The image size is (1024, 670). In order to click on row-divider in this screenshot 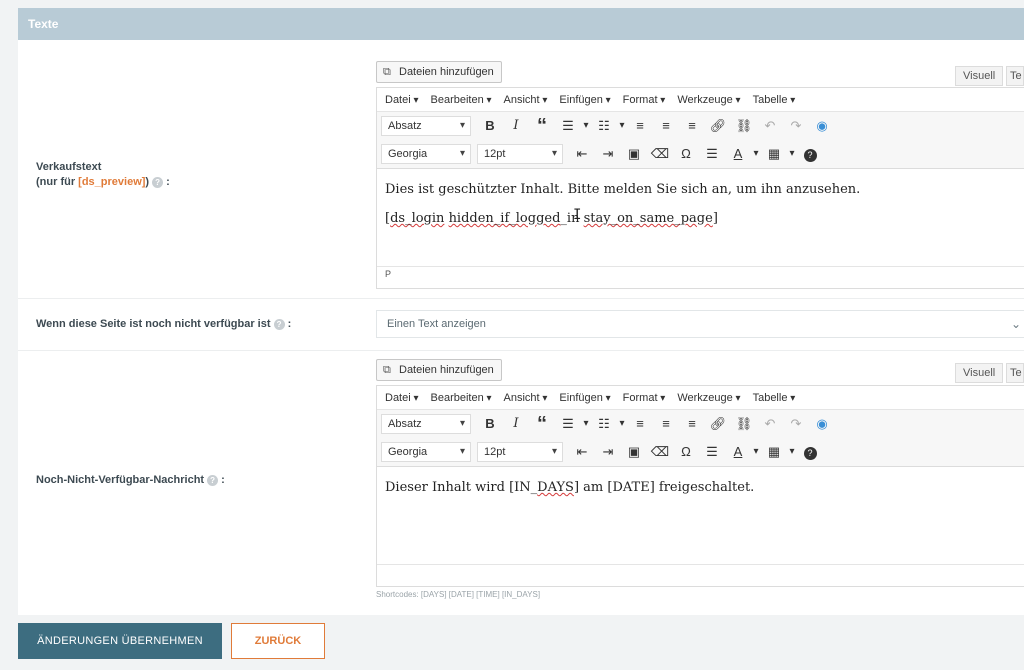, I will do `click(521, 298)`.